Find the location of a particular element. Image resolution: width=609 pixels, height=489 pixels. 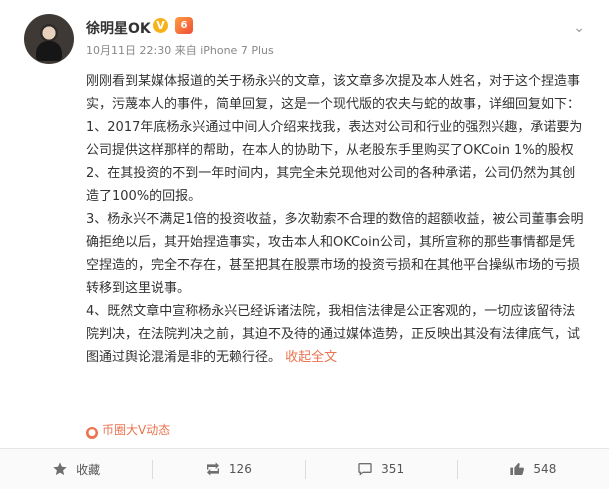

like-count: 548 is located at coordinates (545, 469).